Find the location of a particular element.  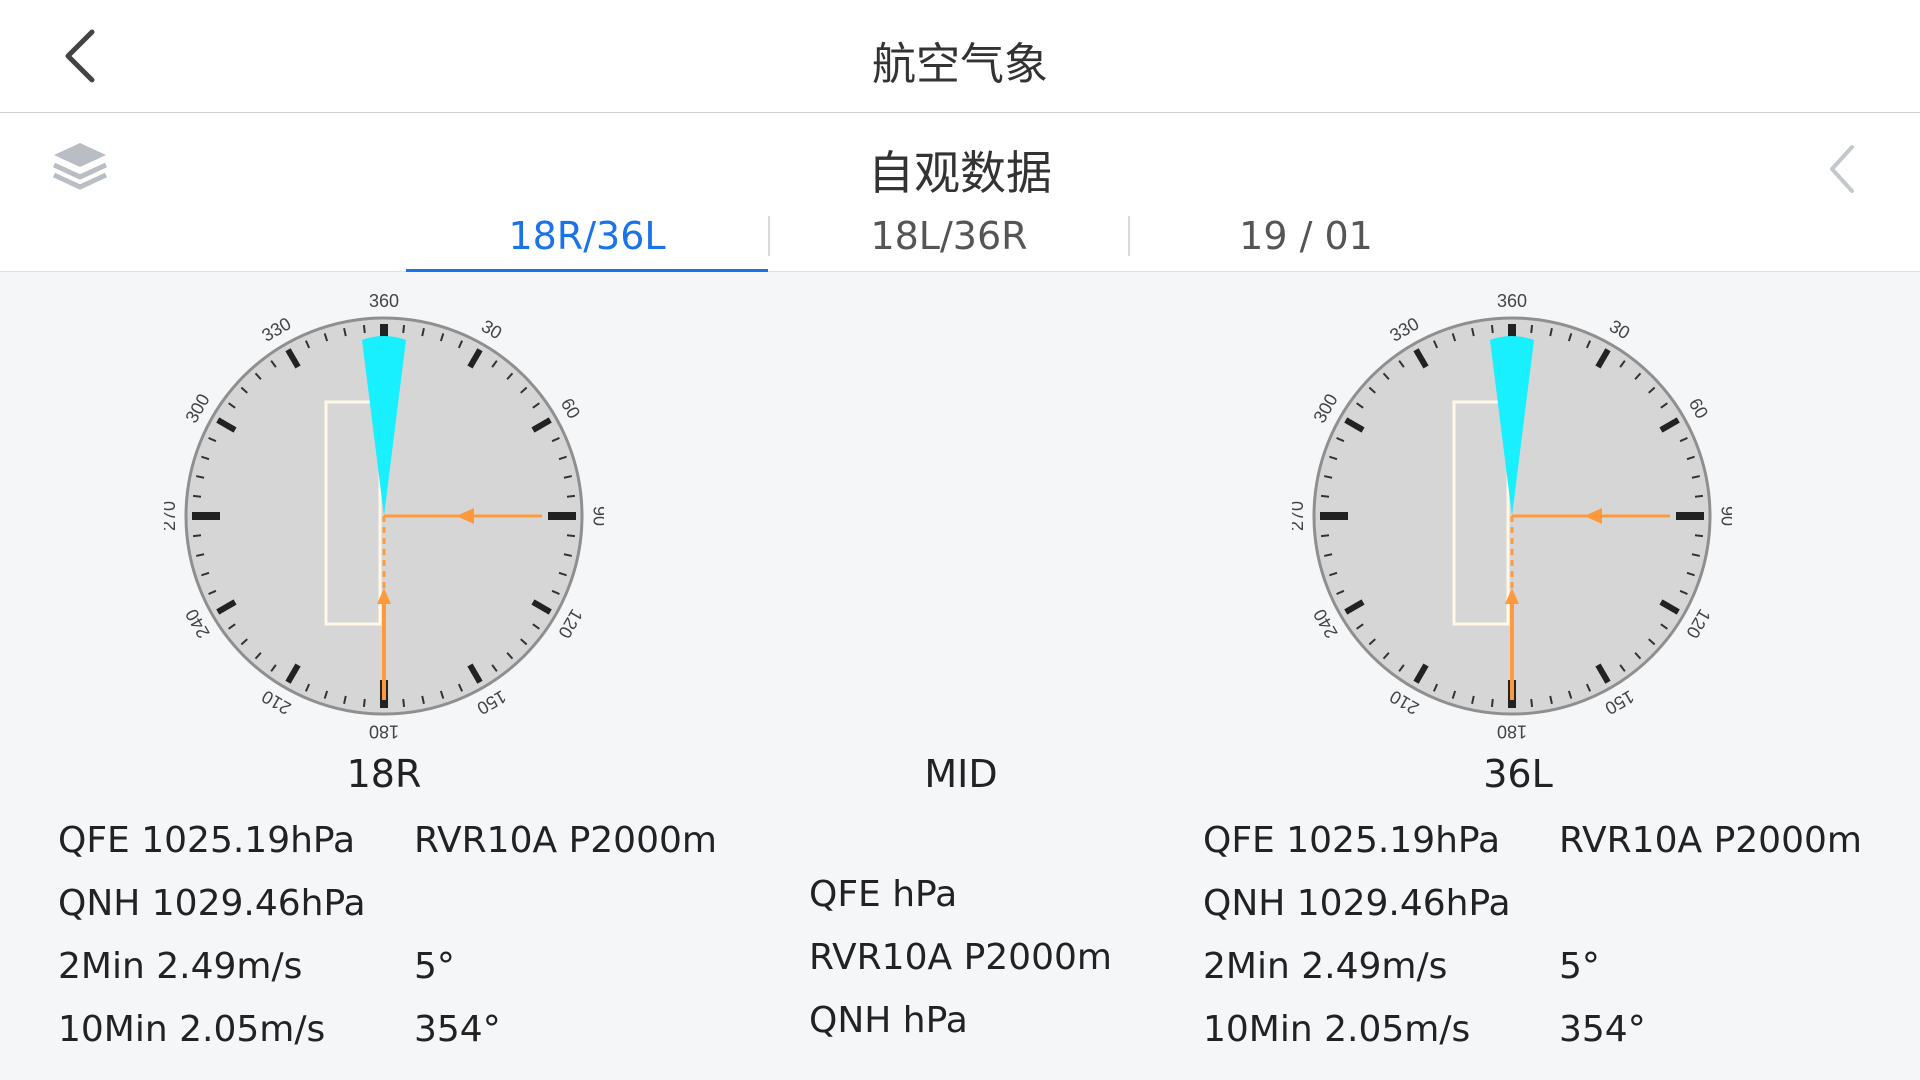

sub-header: 自观数据 18R/36L 18L/36R 19 / 01 is located at coordinates (960, 192).